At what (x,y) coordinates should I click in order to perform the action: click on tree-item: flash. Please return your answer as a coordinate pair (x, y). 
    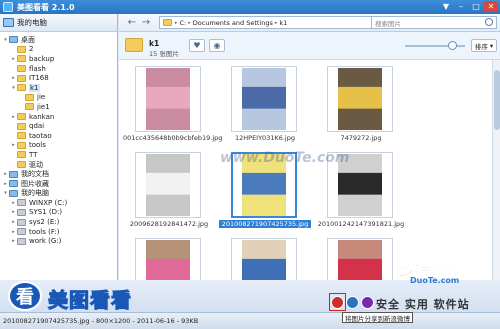
    Looking at the image, I should click on (58, 69).